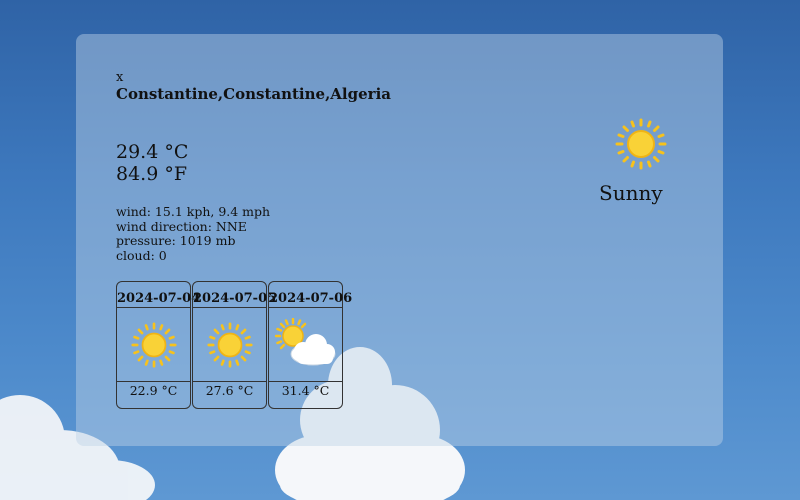 The image size is (800, 500). What do you see at coordinates (158, 295) in the screenshot?
I see `forecast-date: 2024-07-04` at bounding box center [158, 295].